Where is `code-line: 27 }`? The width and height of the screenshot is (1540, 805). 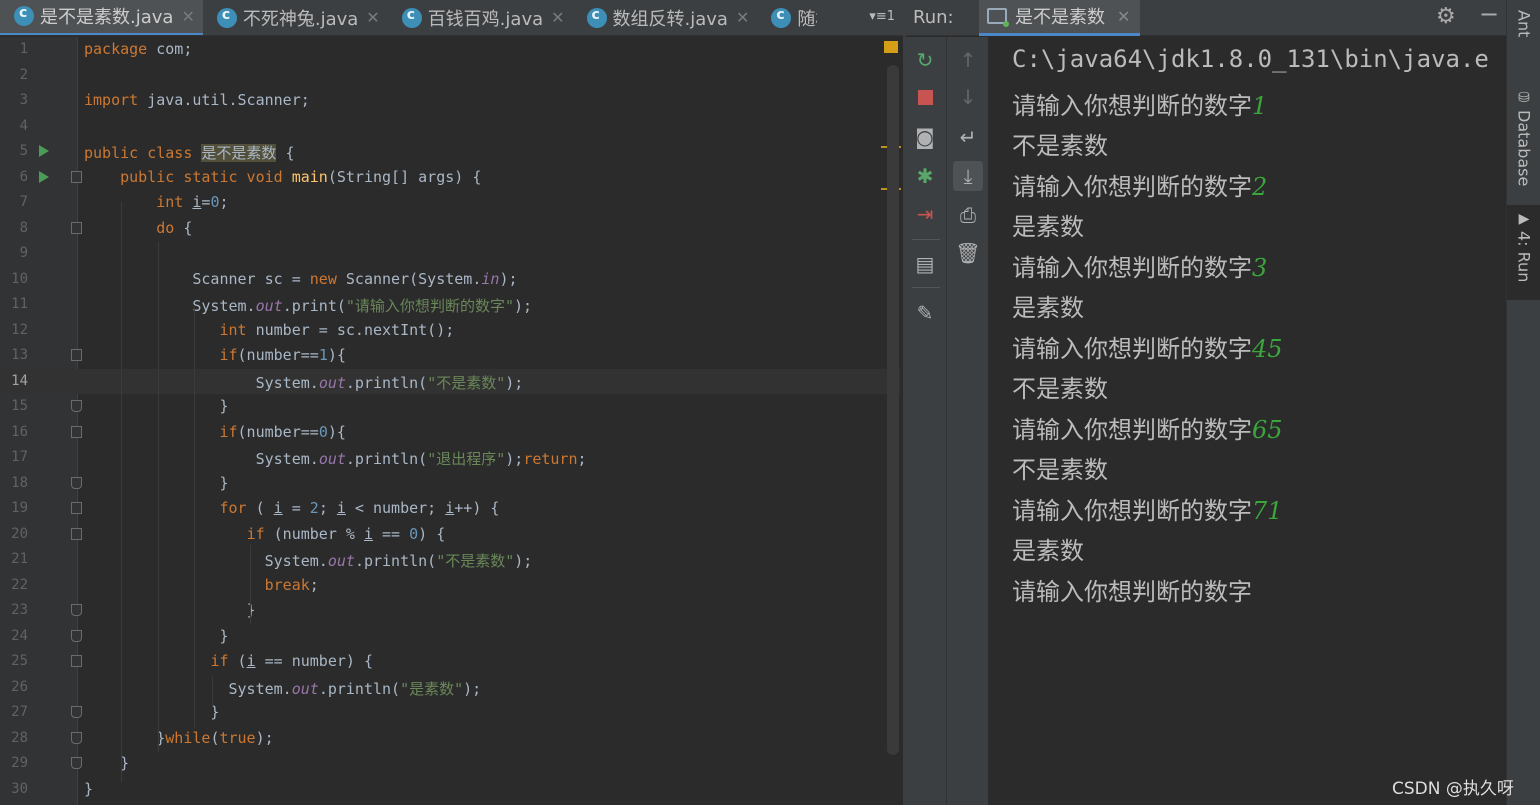 code-line: 27 } is located at coordinates (450, 713).